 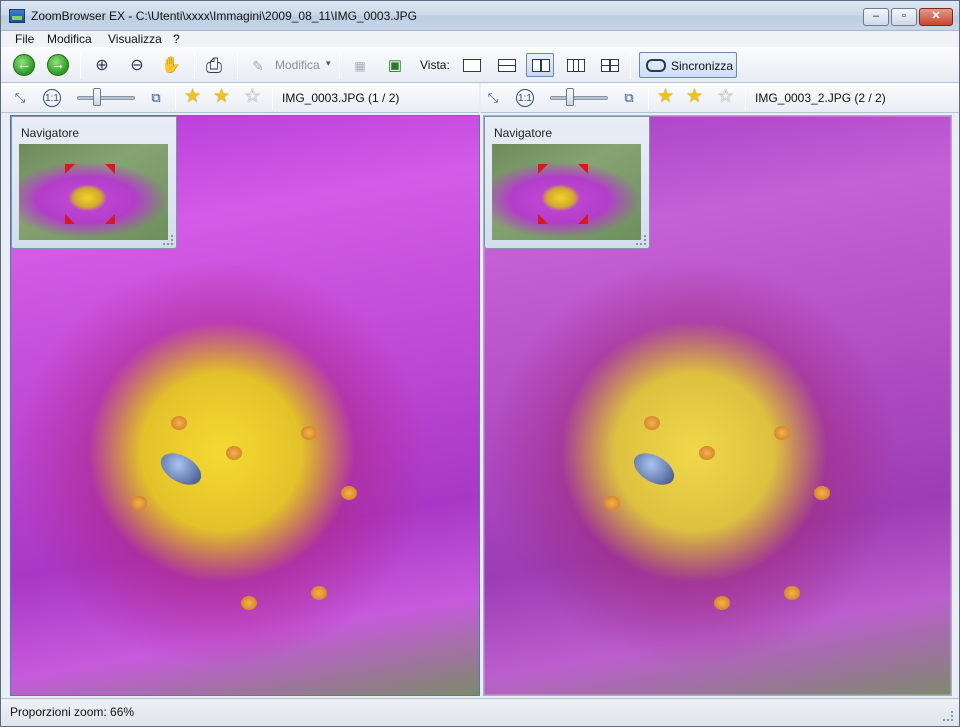 I want to click on three-panes-icon, so click(x=576, y=65).